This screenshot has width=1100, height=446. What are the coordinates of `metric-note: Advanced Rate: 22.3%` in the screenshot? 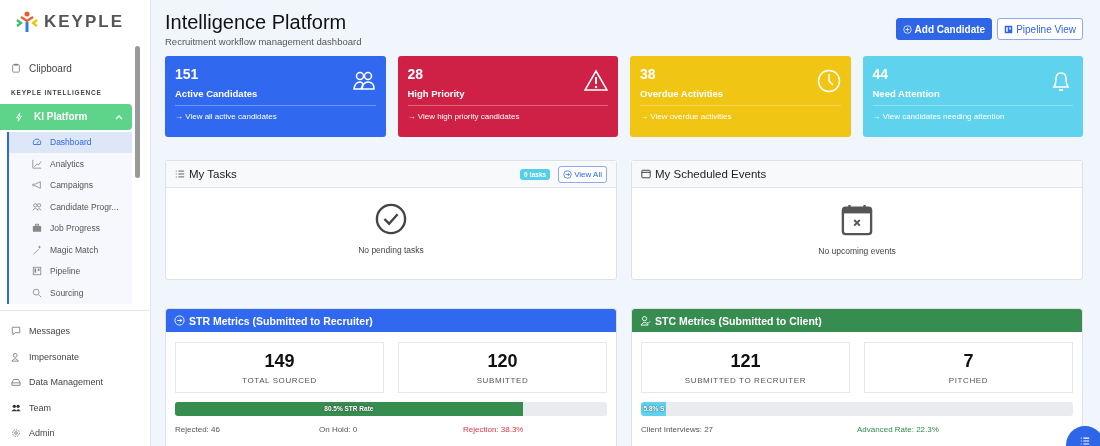 It's located at (898, 429).